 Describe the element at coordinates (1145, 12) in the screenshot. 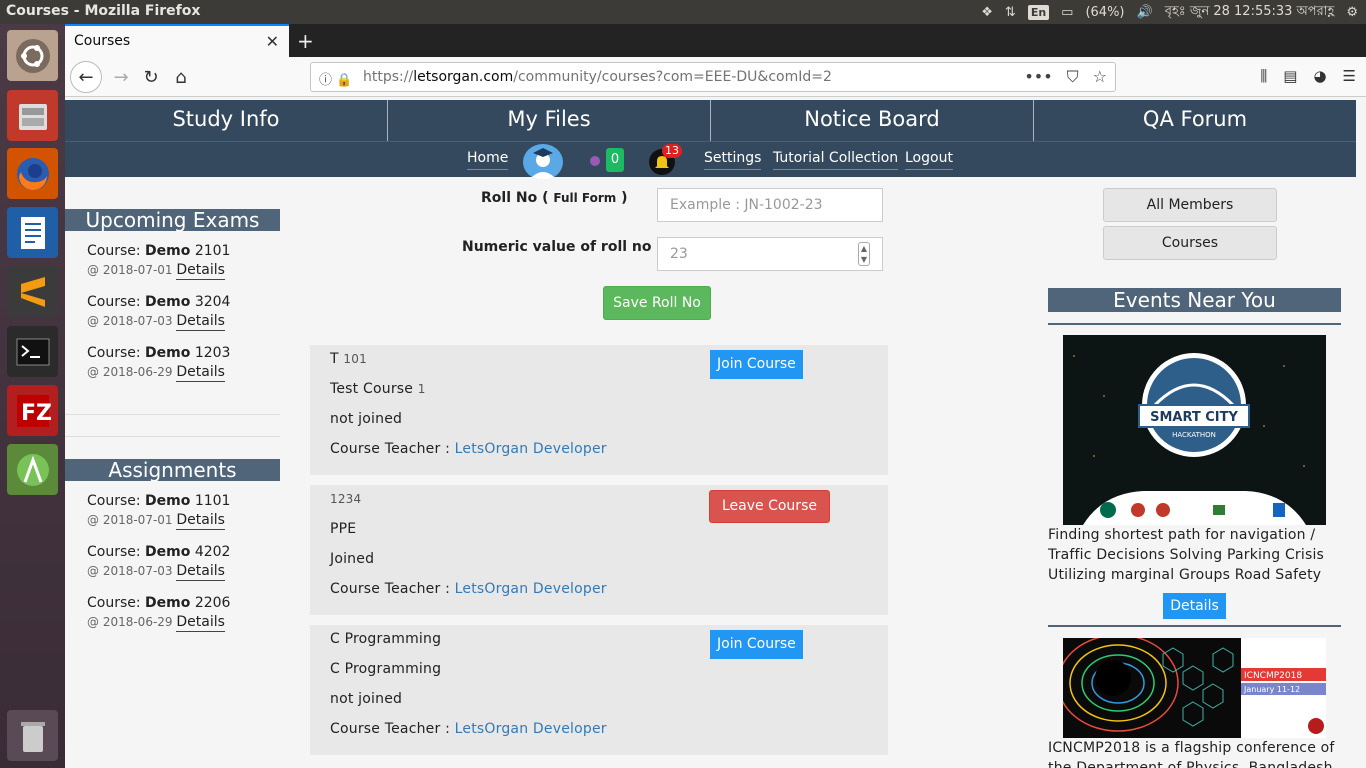

I see `volume-icon: 🔊` at that location.